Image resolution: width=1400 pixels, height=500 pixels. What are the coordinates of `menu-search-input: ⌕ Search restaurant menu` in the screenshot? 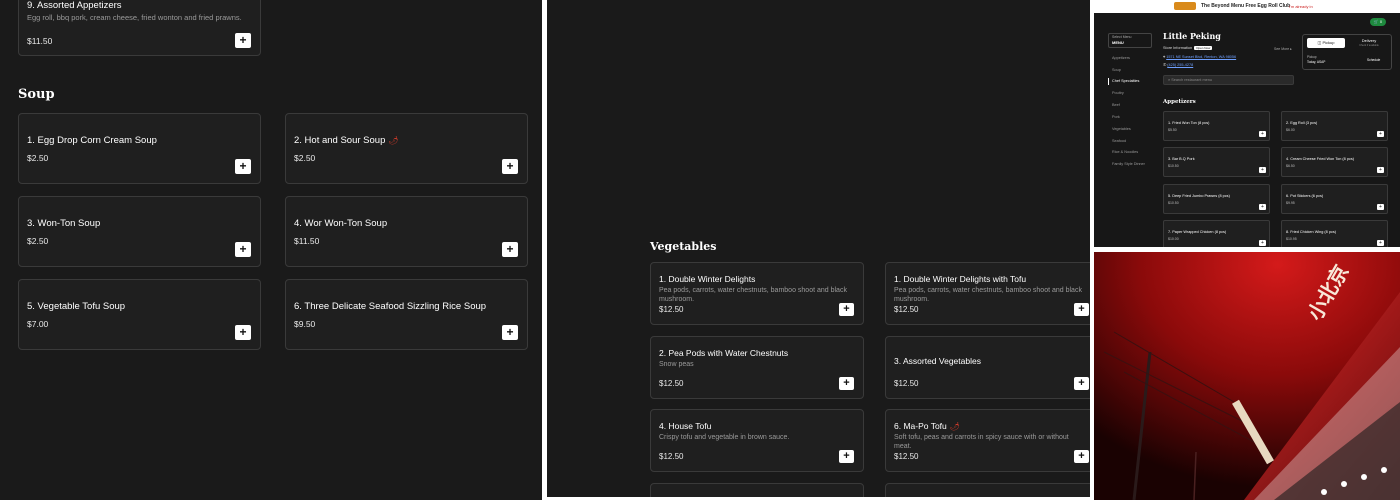 It's located at (1228, 80).